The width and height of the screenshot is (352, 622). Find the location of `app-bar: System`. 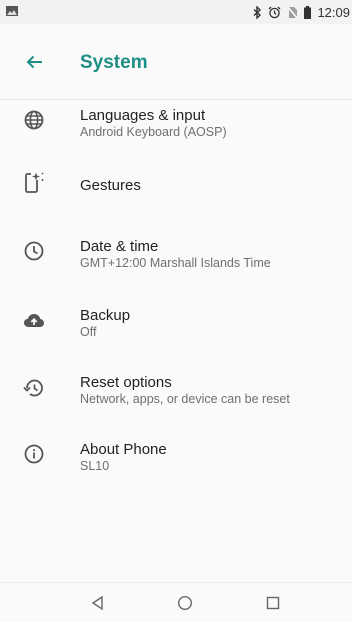

app-bar: System is located at coordinates (176, 62).